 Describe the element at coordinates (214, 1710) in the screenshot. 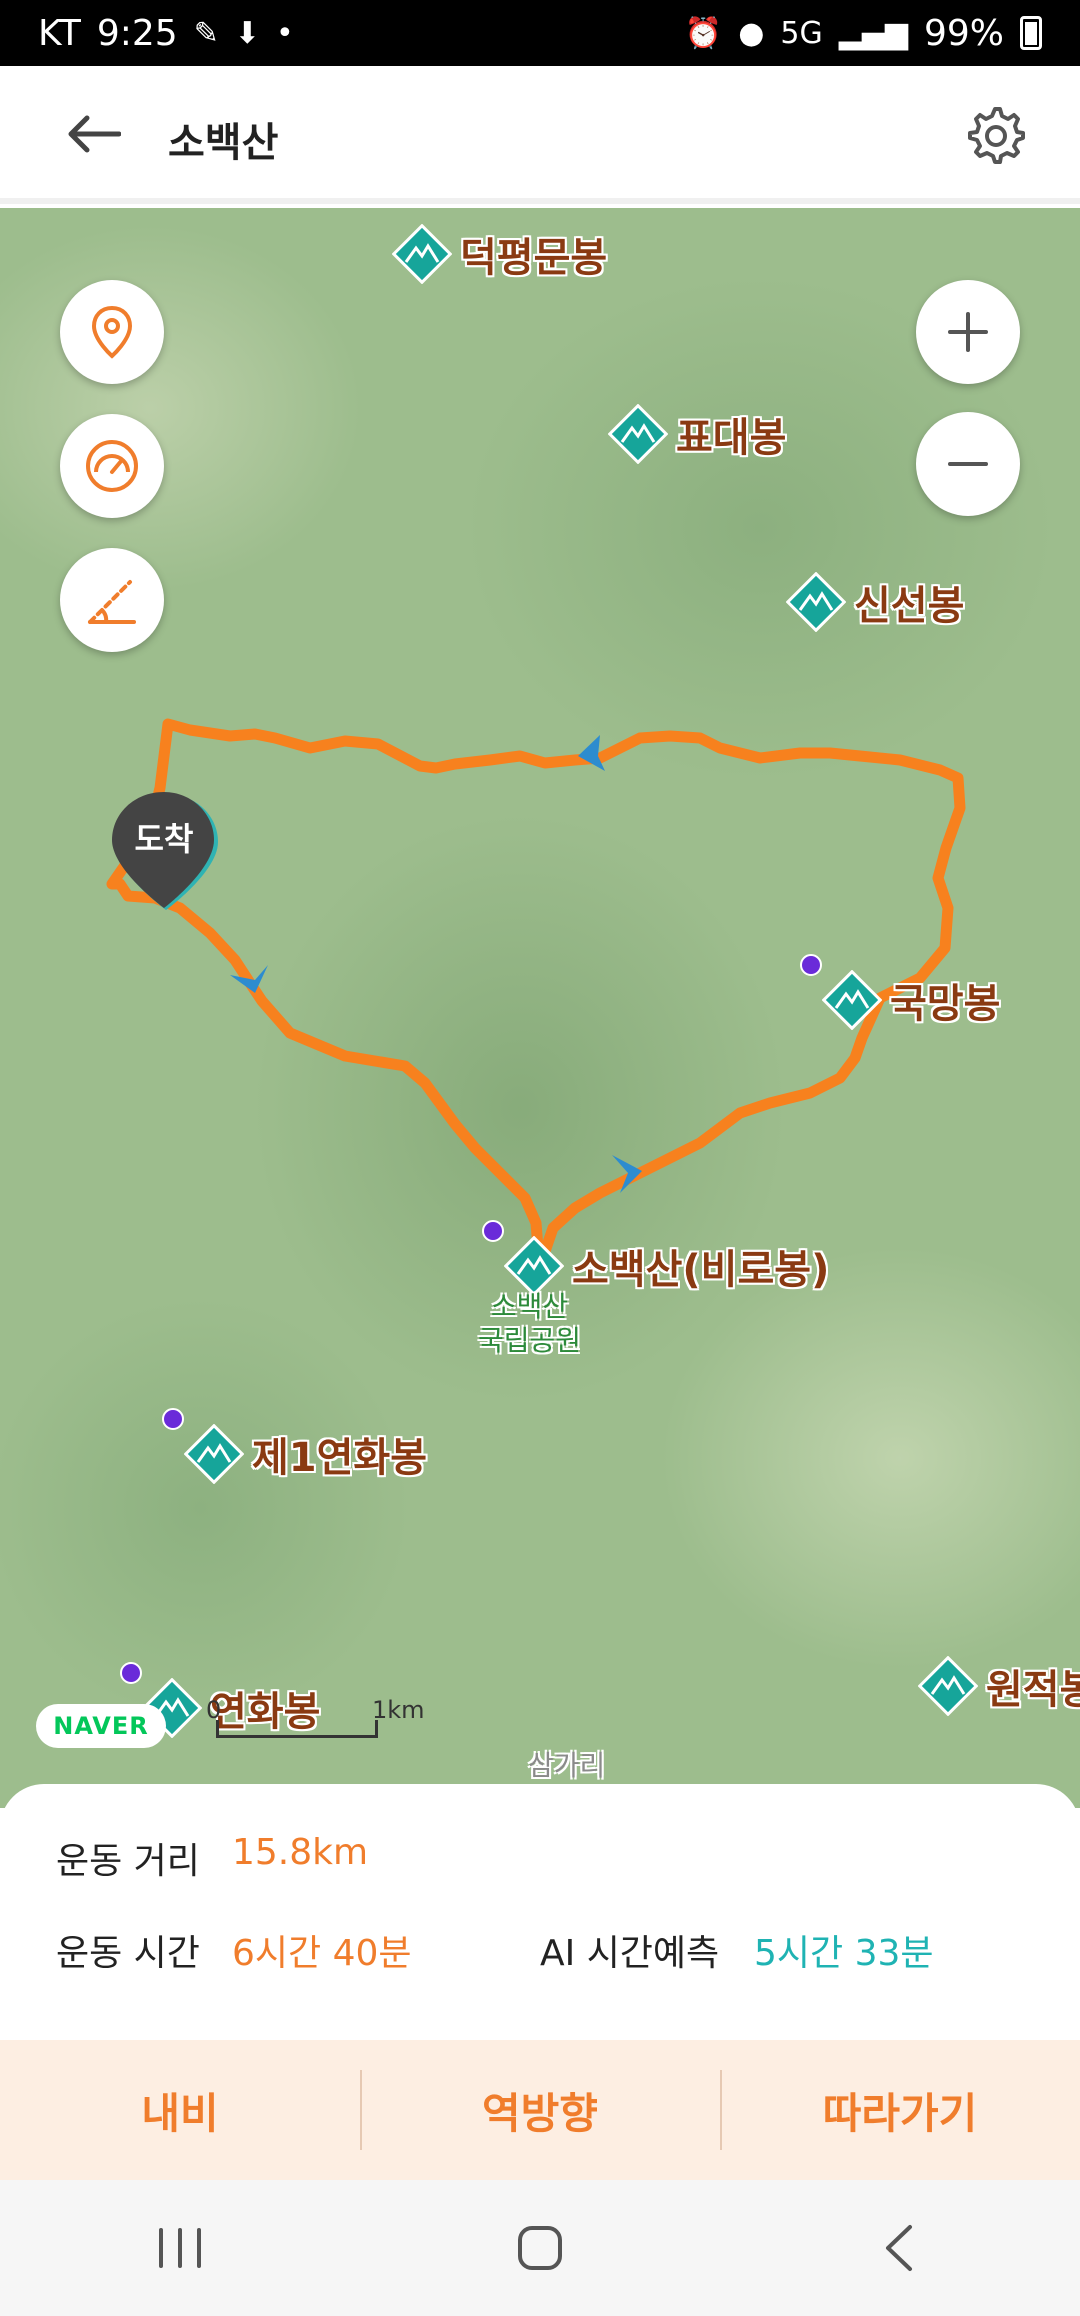

I see `scale-start-label: 0` at that location.